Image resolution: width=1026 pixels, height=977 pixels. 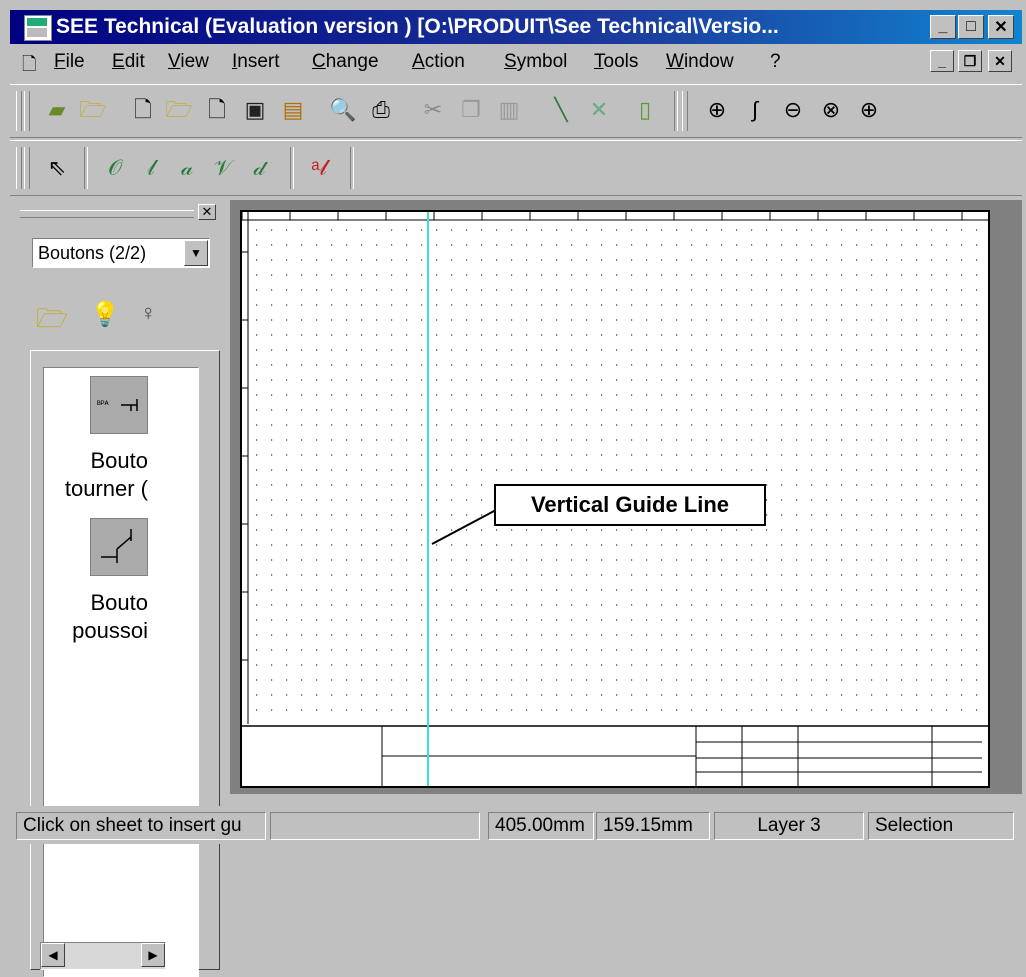 What do you see at coordinates (196, 253) in the screenshot?
I see `chevron-down-icon: ▼` at bounding box center [196, 253].